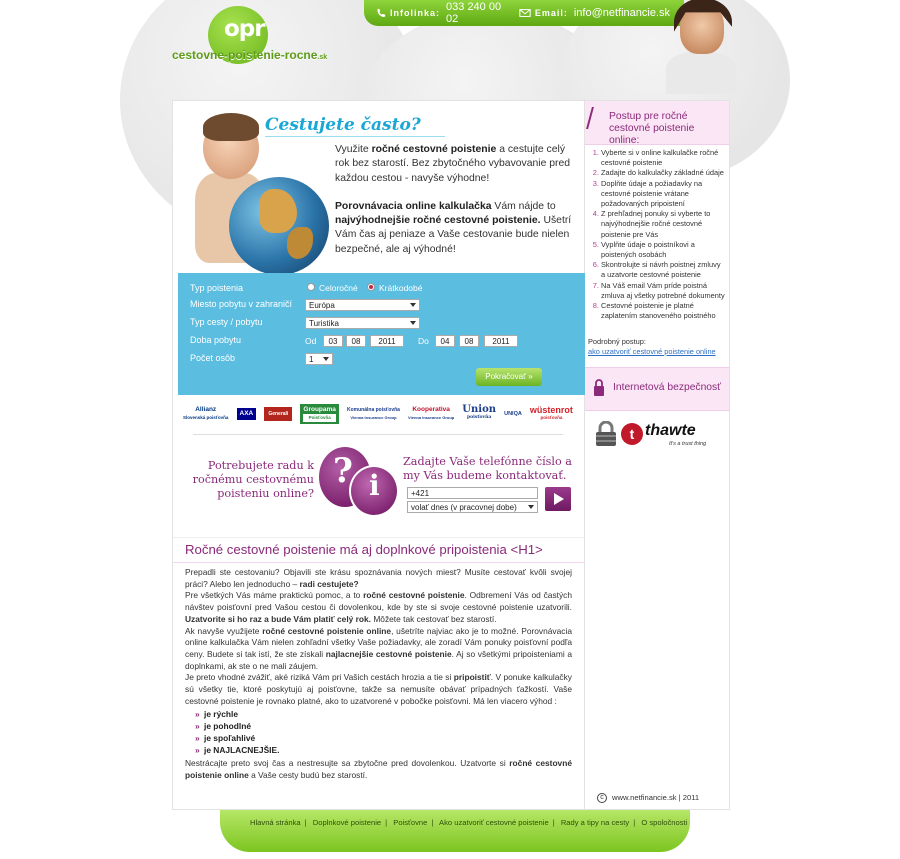 Image resolution: width=900 pixels, height=859 pixels. I want to click on partner-logo: Allianz Slovenská poisťovňa, so click(205, 414).